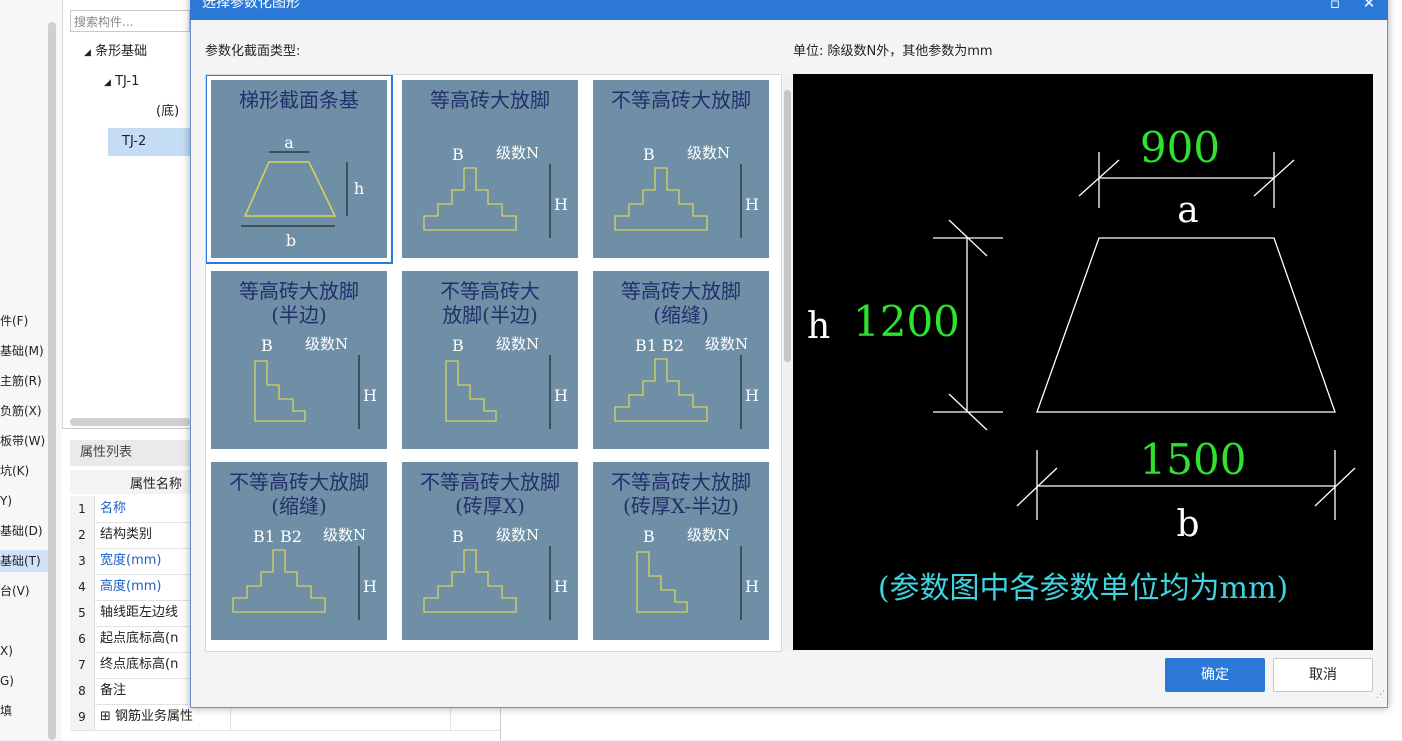  Describe the element at coordinates (787, 226) in the screenshot. I see `scrollbar-thumb` at that location.